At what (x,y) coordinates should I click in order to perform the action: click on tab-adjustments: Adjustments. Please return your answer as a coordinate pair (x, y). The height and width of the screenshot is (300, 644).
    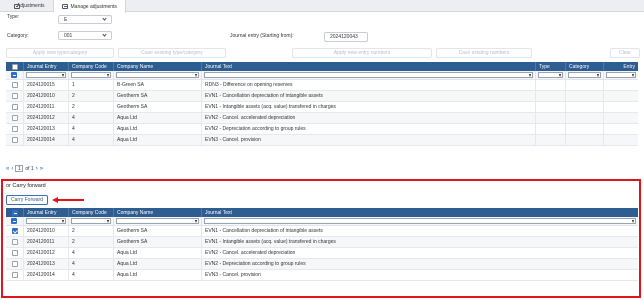
    Looking at the image, I should click on (27, 6).